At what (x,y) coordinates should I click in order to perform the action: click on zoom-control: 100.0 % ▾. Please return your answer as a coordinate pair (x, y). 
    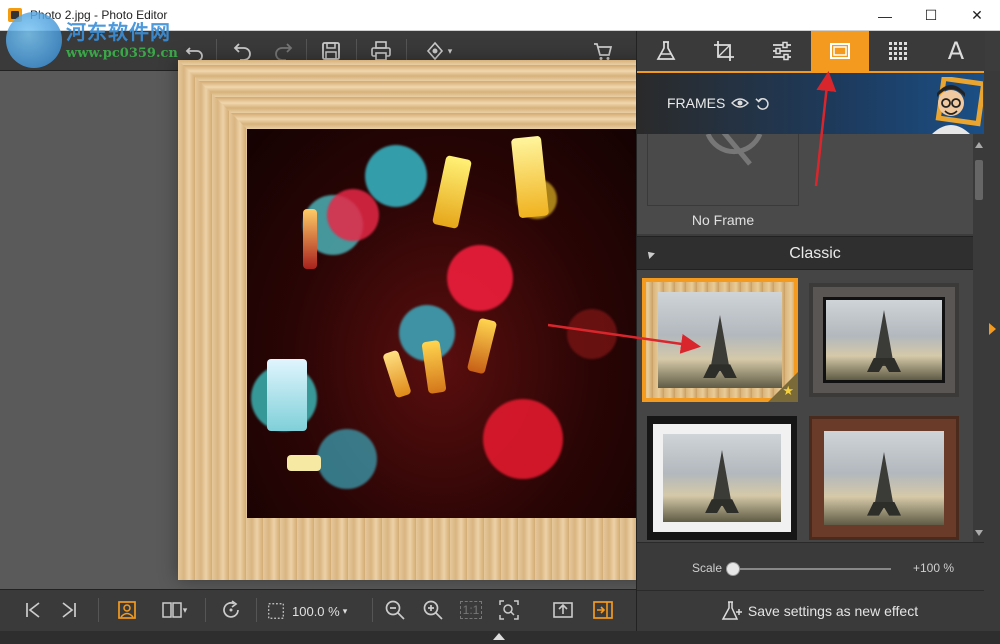
    Looking at the image, I should click on (316, 611).